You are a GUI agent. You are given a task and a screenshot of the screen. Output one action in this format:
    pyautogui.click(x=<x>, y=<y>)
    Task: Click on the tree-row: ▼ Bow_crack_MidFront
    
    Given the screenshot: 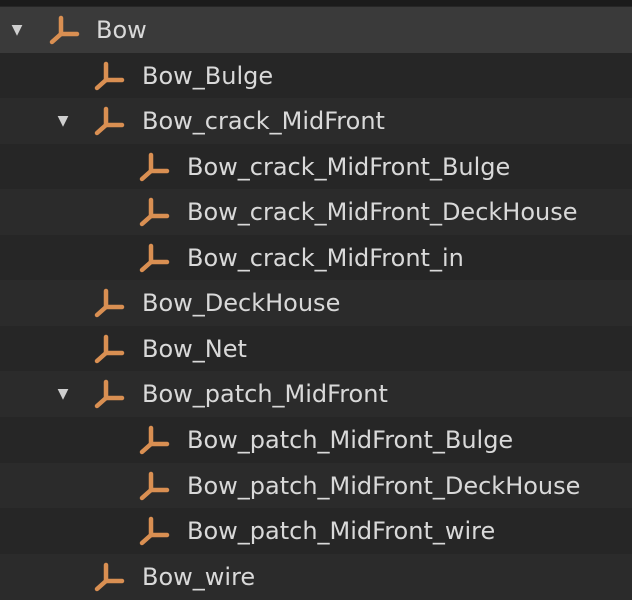 What is the action you would take?
    pyautogui.click(x=316, y=121)
    